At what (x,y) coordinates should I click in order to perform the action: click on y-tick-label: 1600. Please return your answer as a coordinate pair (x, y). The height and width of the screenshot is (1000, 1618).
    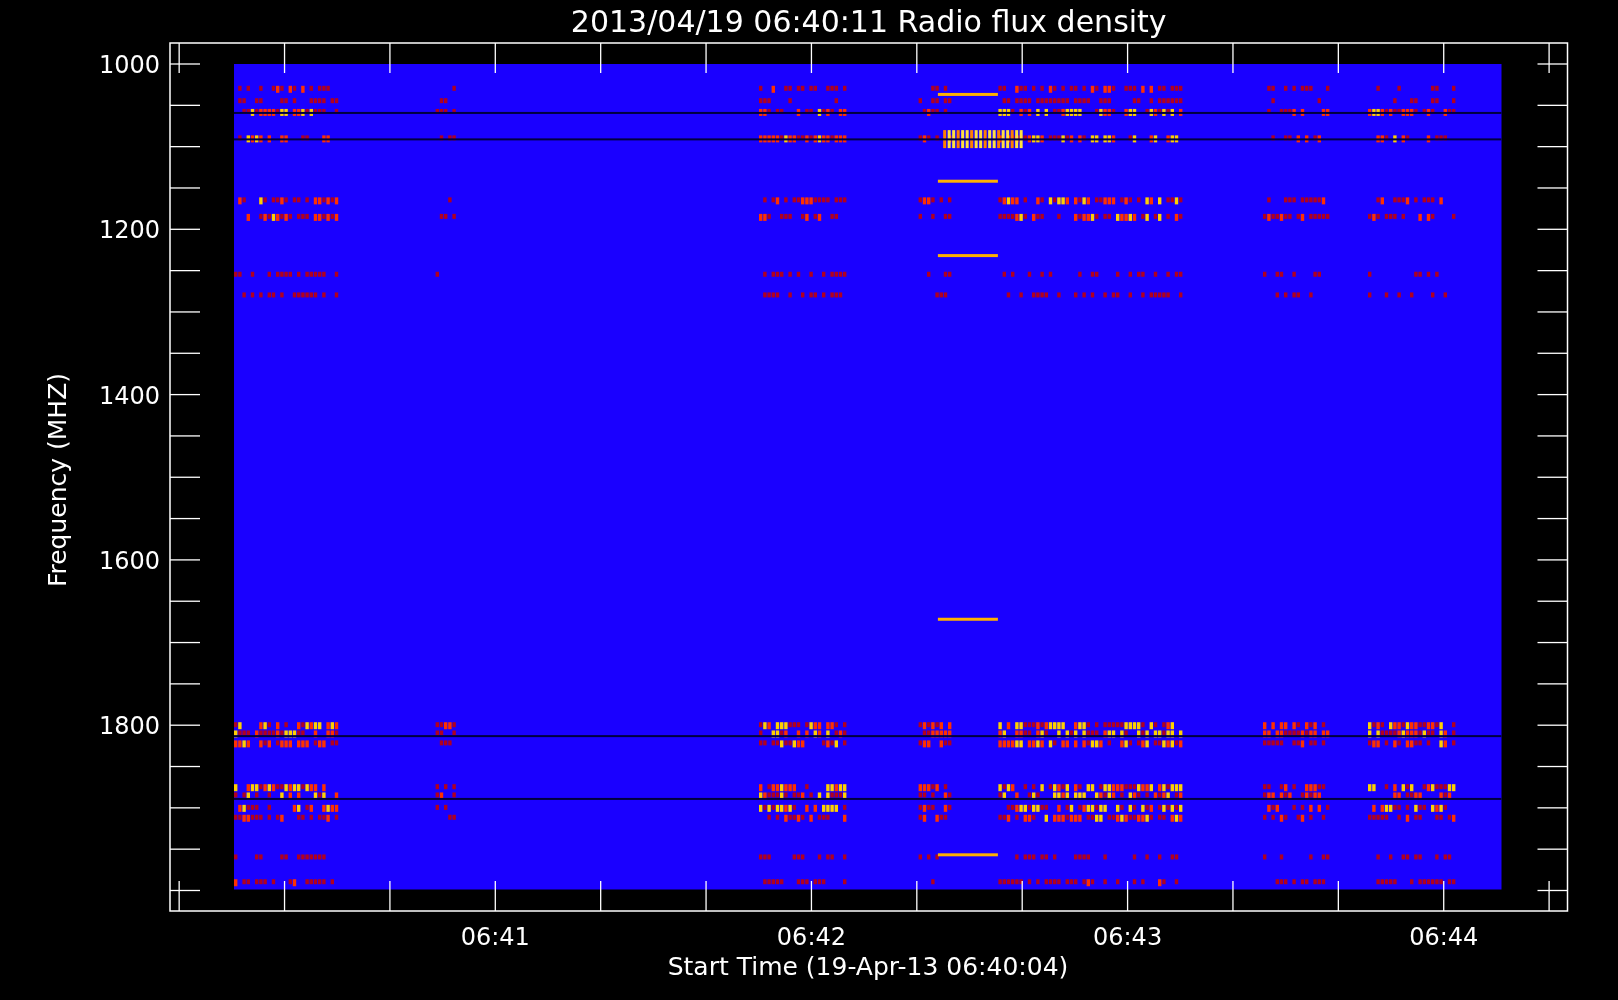
    Looking at the image, I should click on (129, 560).